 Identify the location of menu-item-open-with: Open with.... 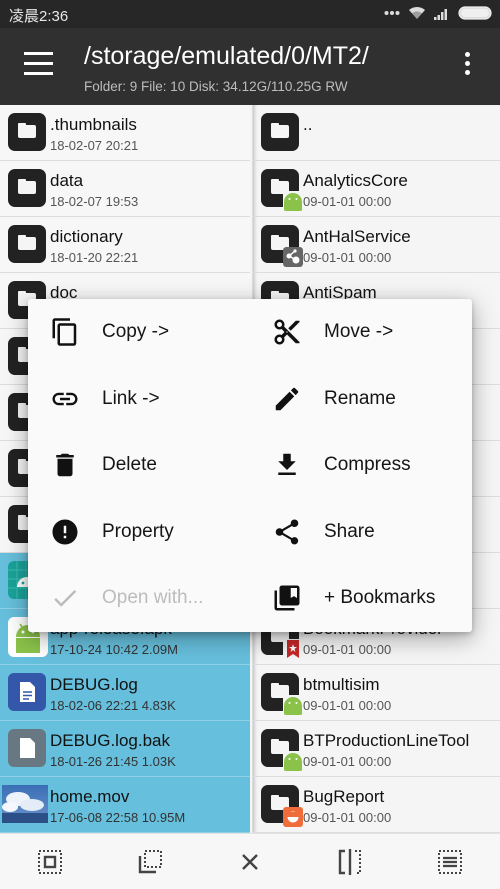
(139, 598).